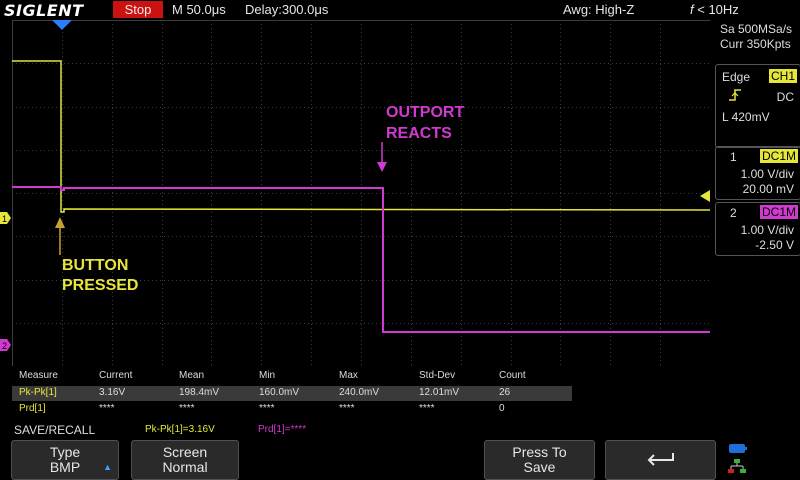 Image resolution: width=800 pixels, height=480 pixels. I want to click on ch1-marker-label: 1, so click(4, 219).